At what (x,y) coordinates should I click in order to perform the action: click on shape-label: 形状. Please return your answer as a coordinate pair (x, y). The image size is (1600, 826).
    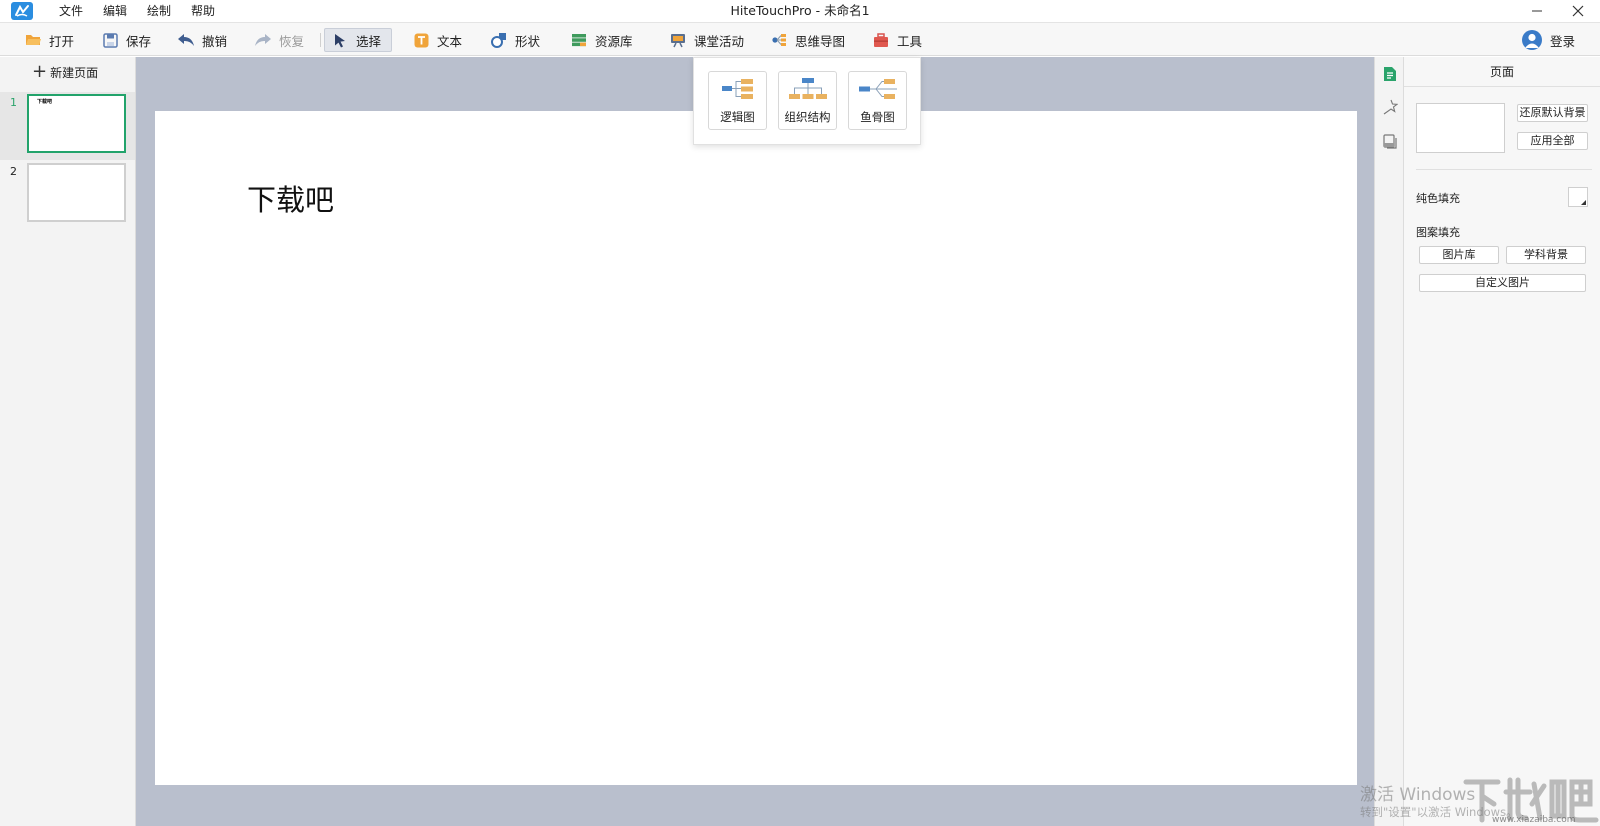
    Looking at the image, I should click on (528, 41).